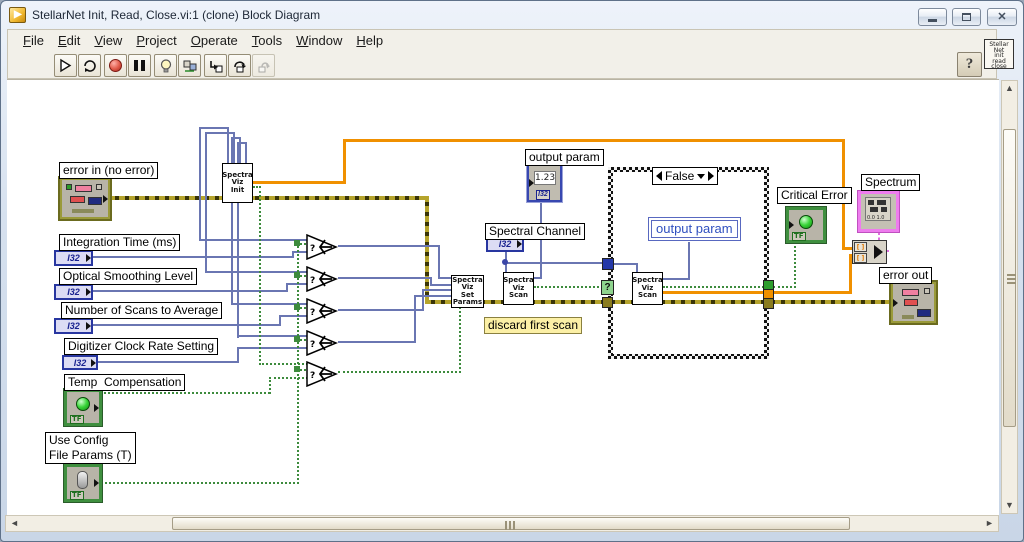 The image size is (1024, 542). I want to click on tunnel-i32-left, so click(608, 264).